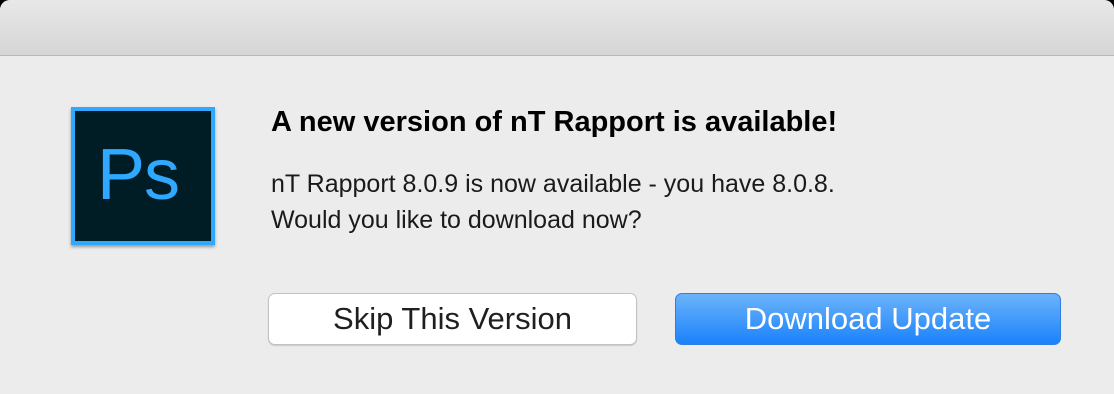  What do you see at coordinates (868, 319) in the screenshot?
I see `download-update-button: Download Update` at bounding box center [868, 319].